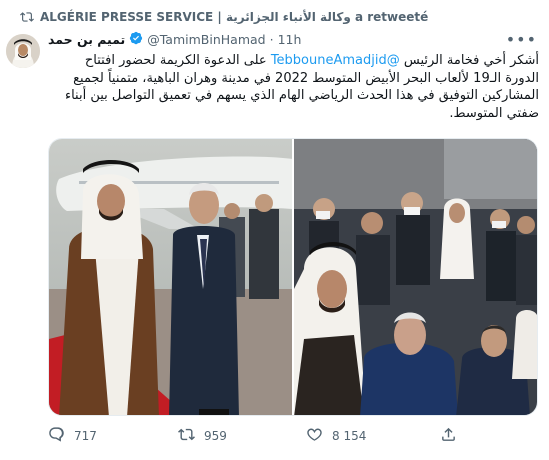 The height and width of the screenshot is (460, 549). What do you see at coordinates (335, 60) in the screenshot?
I see `mention-link: @TebbouneAmadjid` at bounding box center [335, 60].